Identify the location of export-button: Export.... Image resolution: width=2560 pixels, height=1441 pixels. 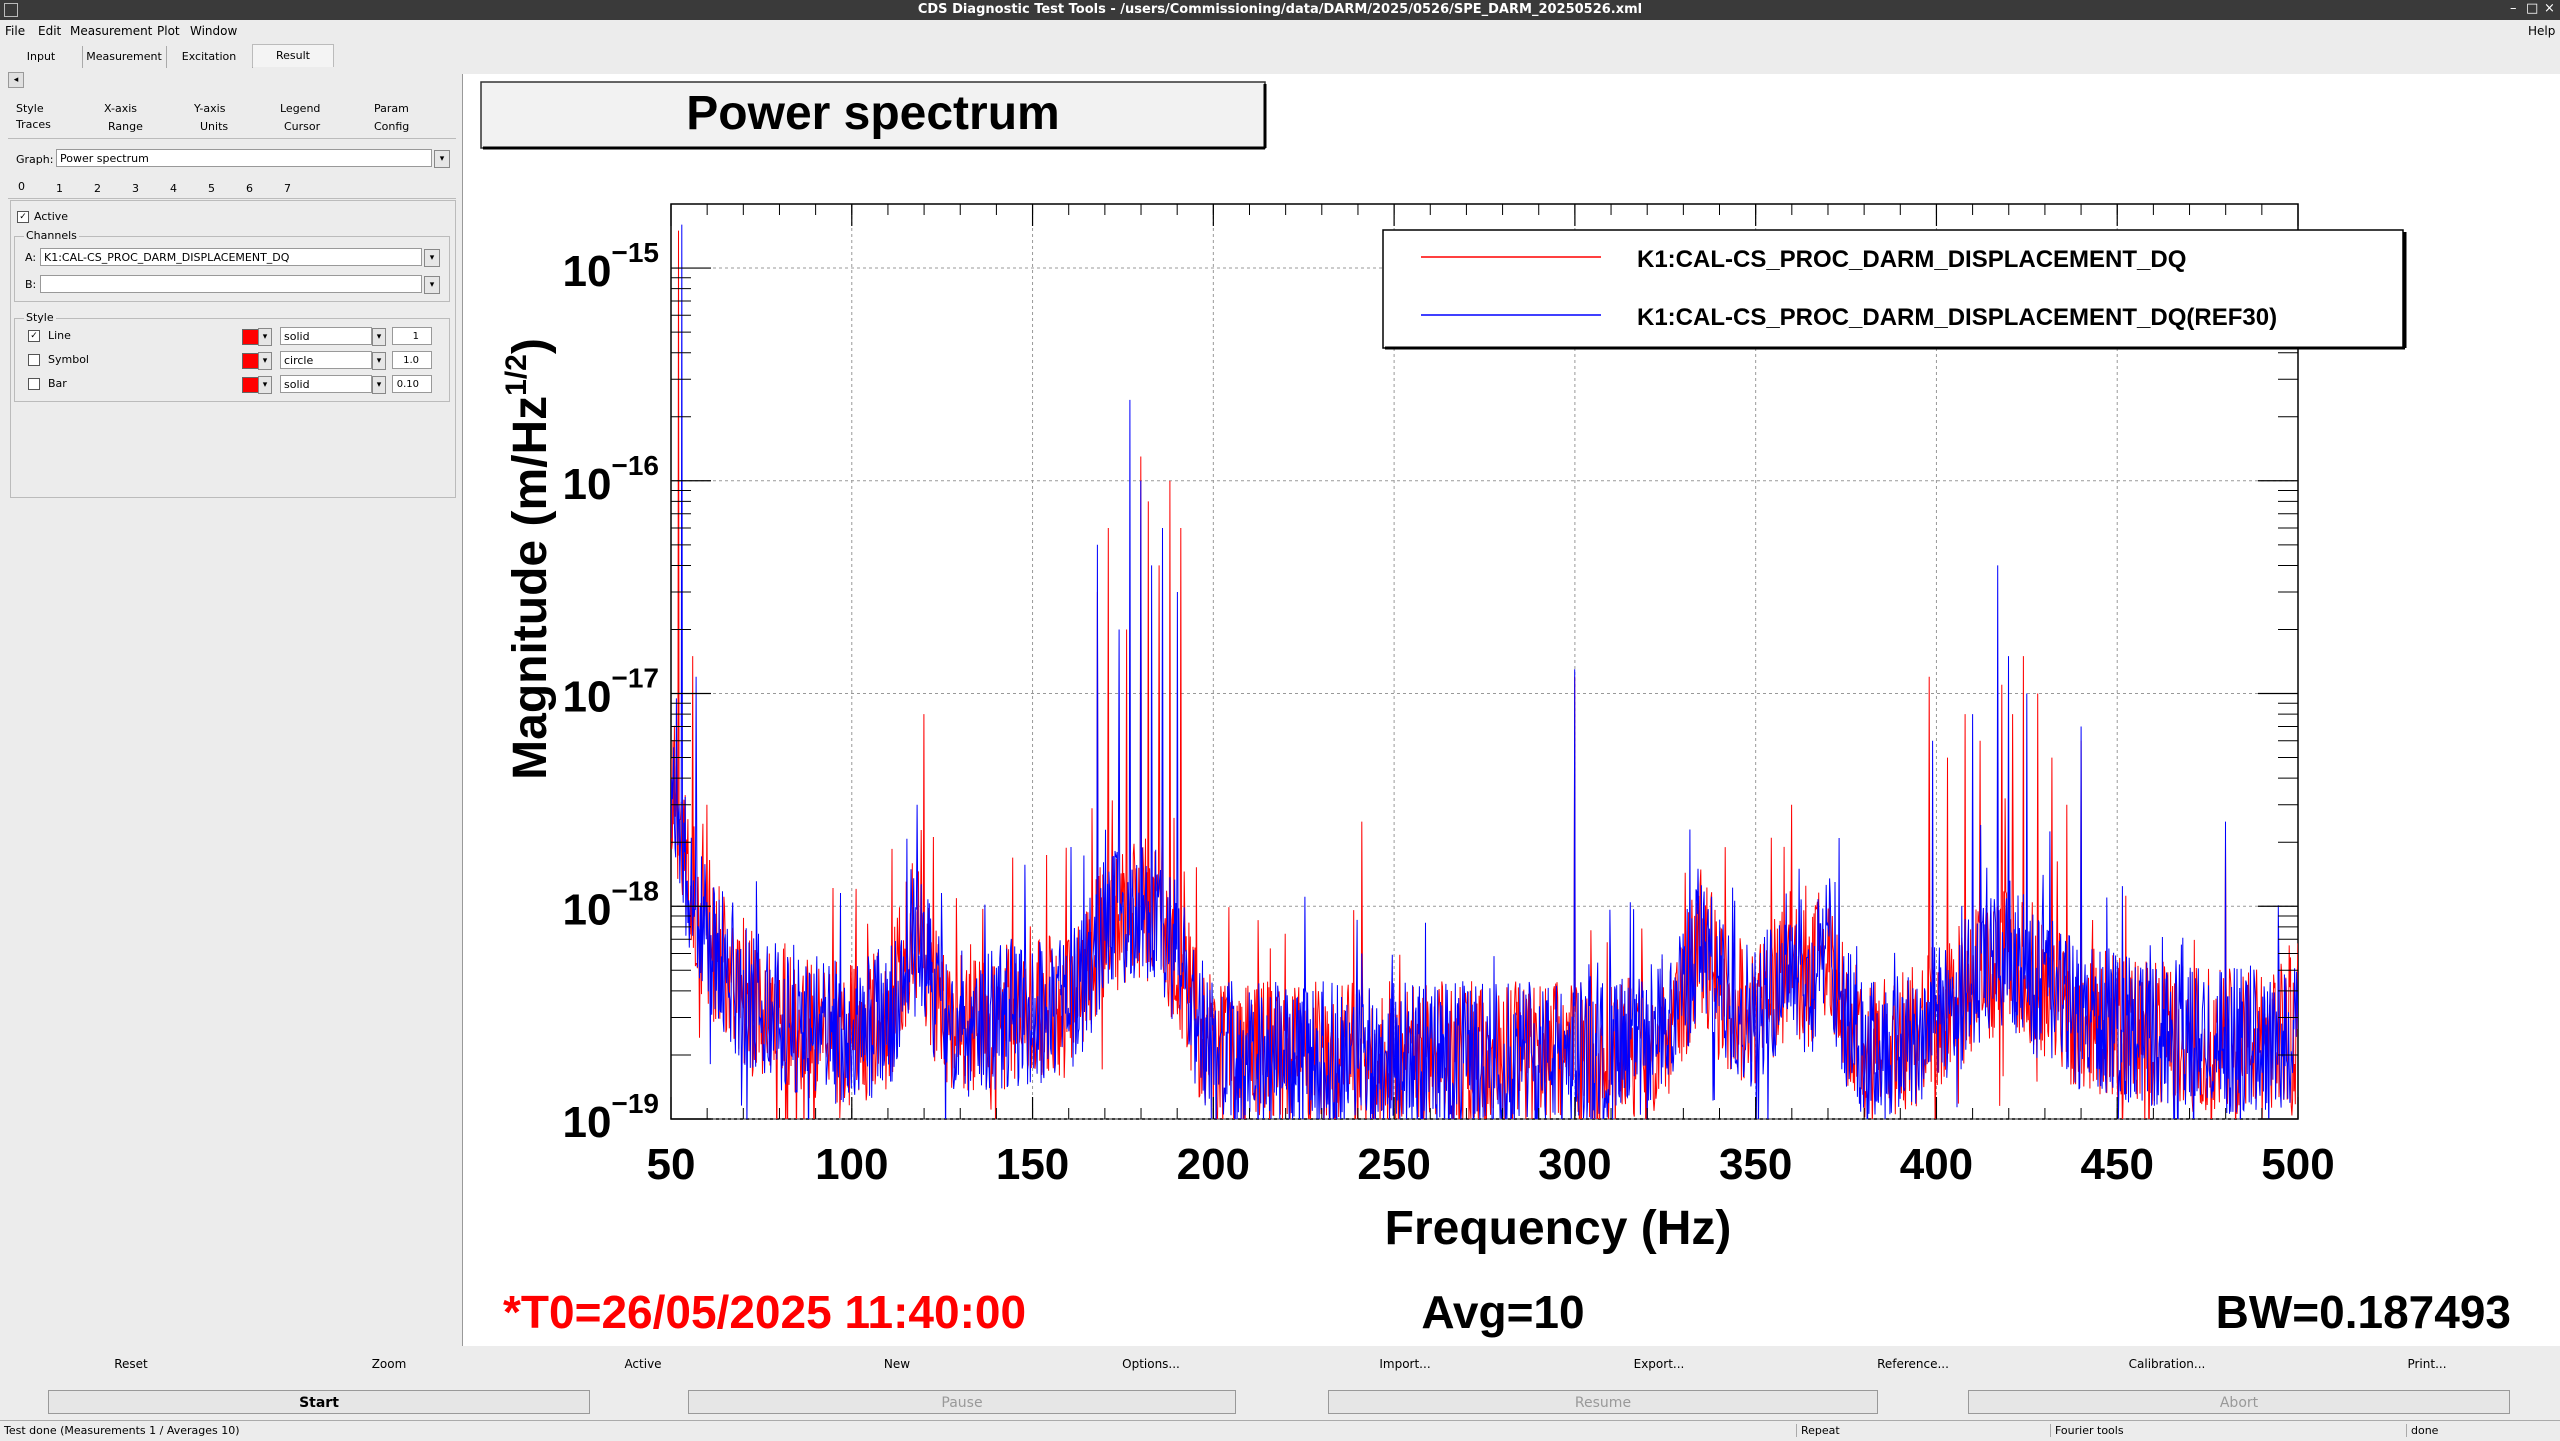
(1659, 1364).